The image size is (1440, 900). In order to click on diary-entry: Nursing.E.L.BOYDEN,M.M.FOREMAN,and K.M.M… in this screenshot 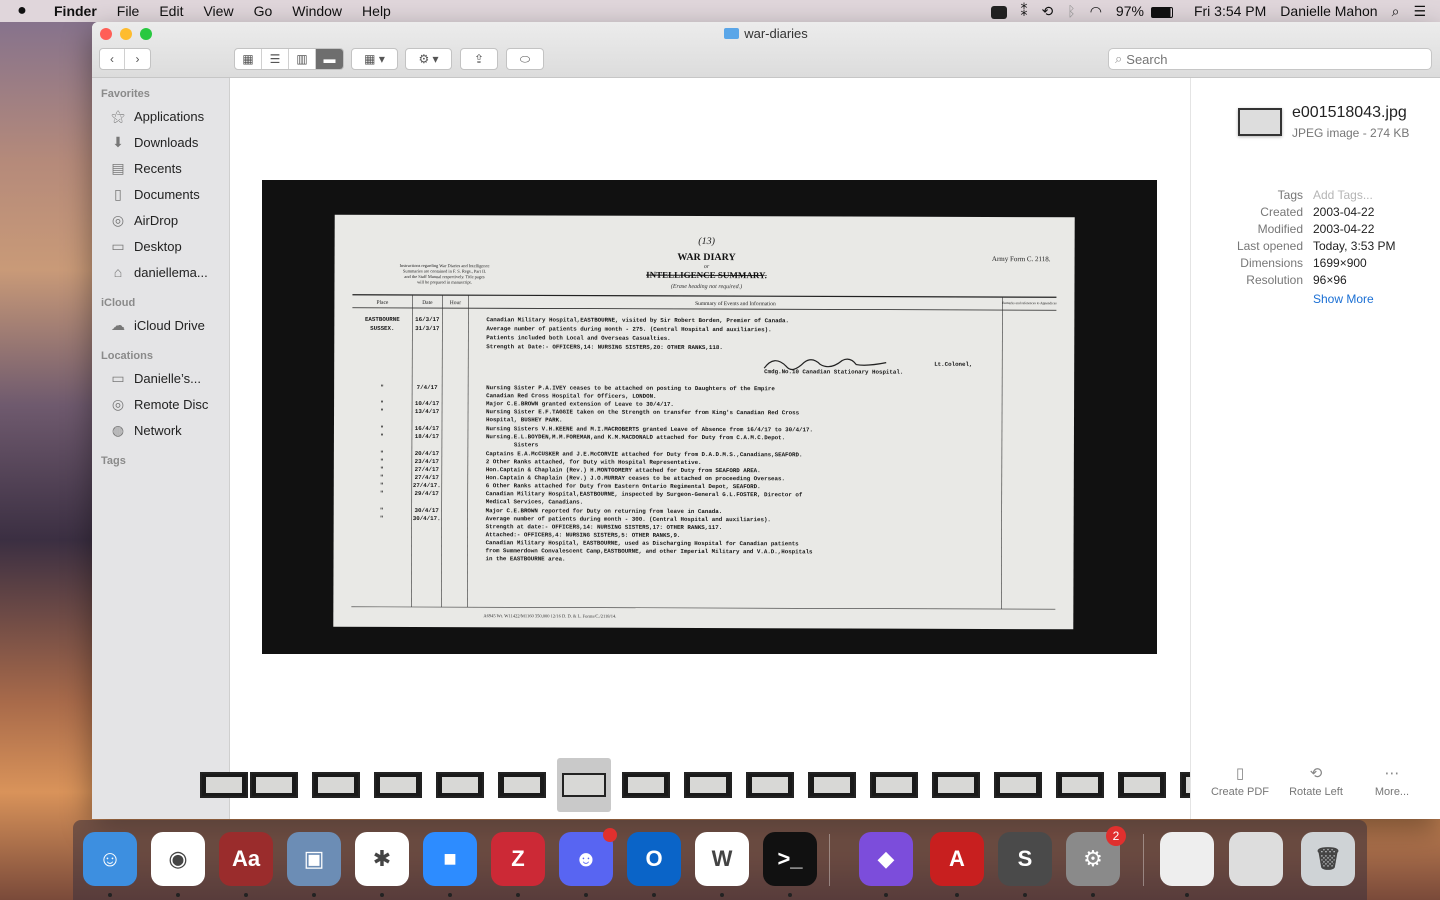, I will do `click(635, 437)`.